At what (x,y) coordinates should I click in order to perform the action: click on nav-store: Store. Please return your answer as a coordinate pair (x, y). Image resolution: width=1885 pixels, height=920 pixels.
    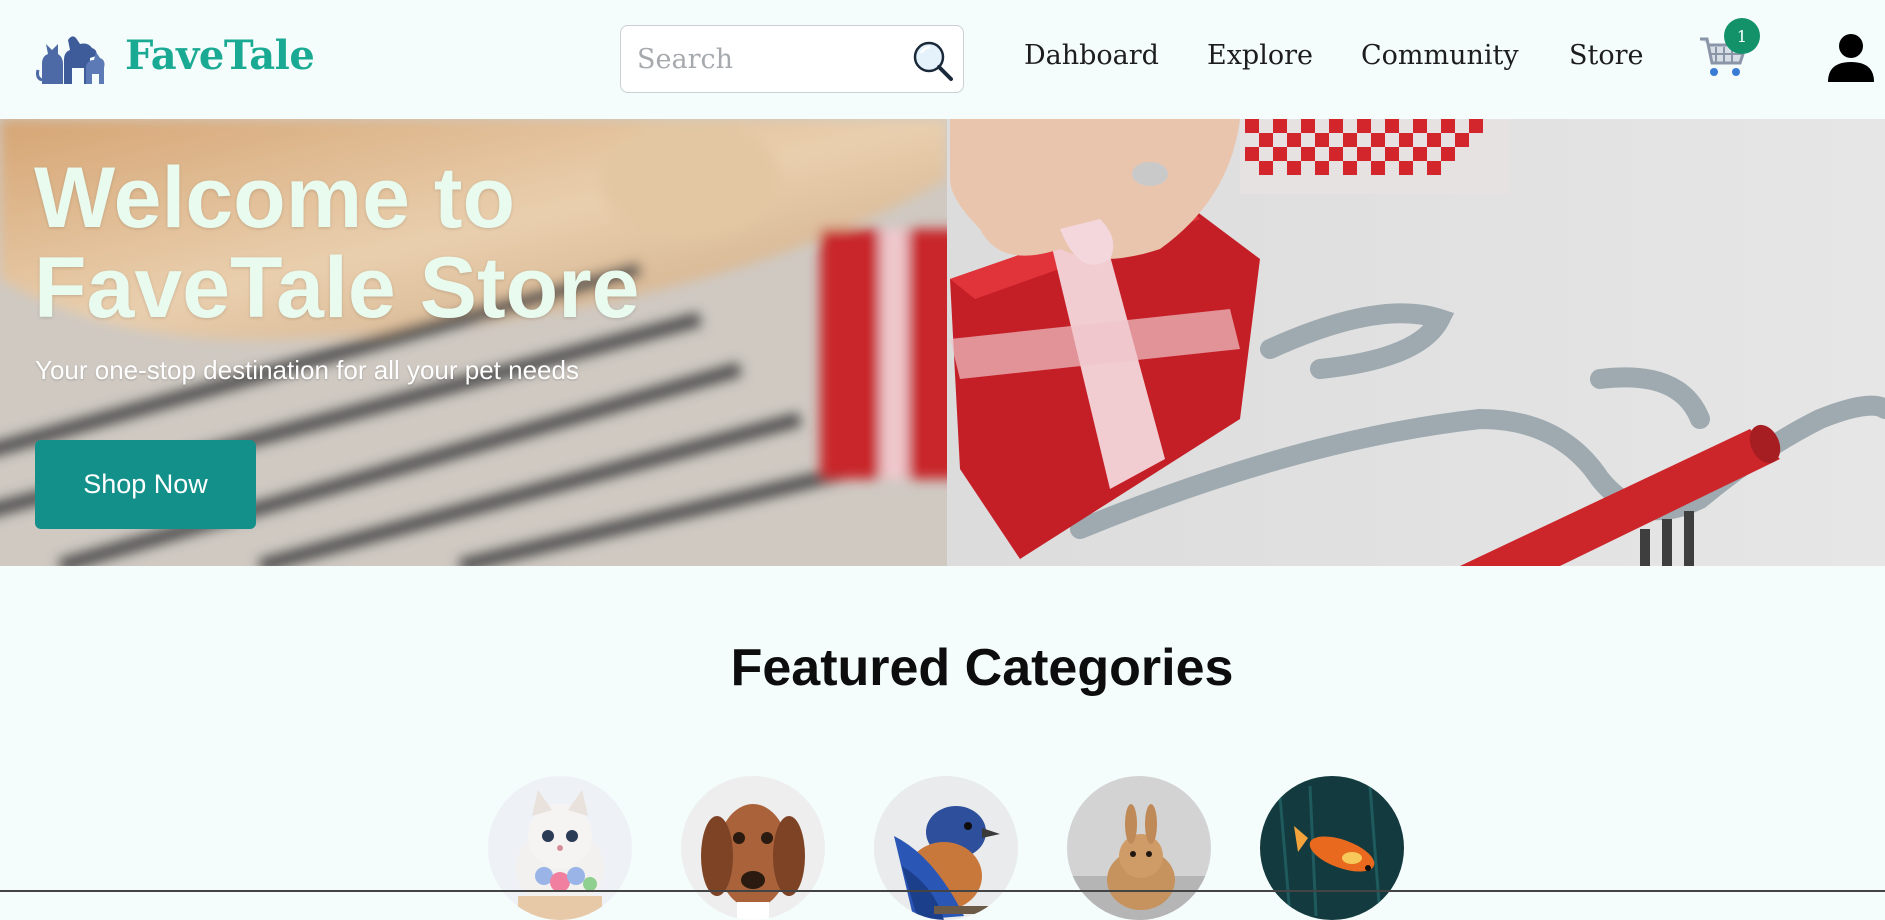
    Looking at the image, I should click on (1606, 55).